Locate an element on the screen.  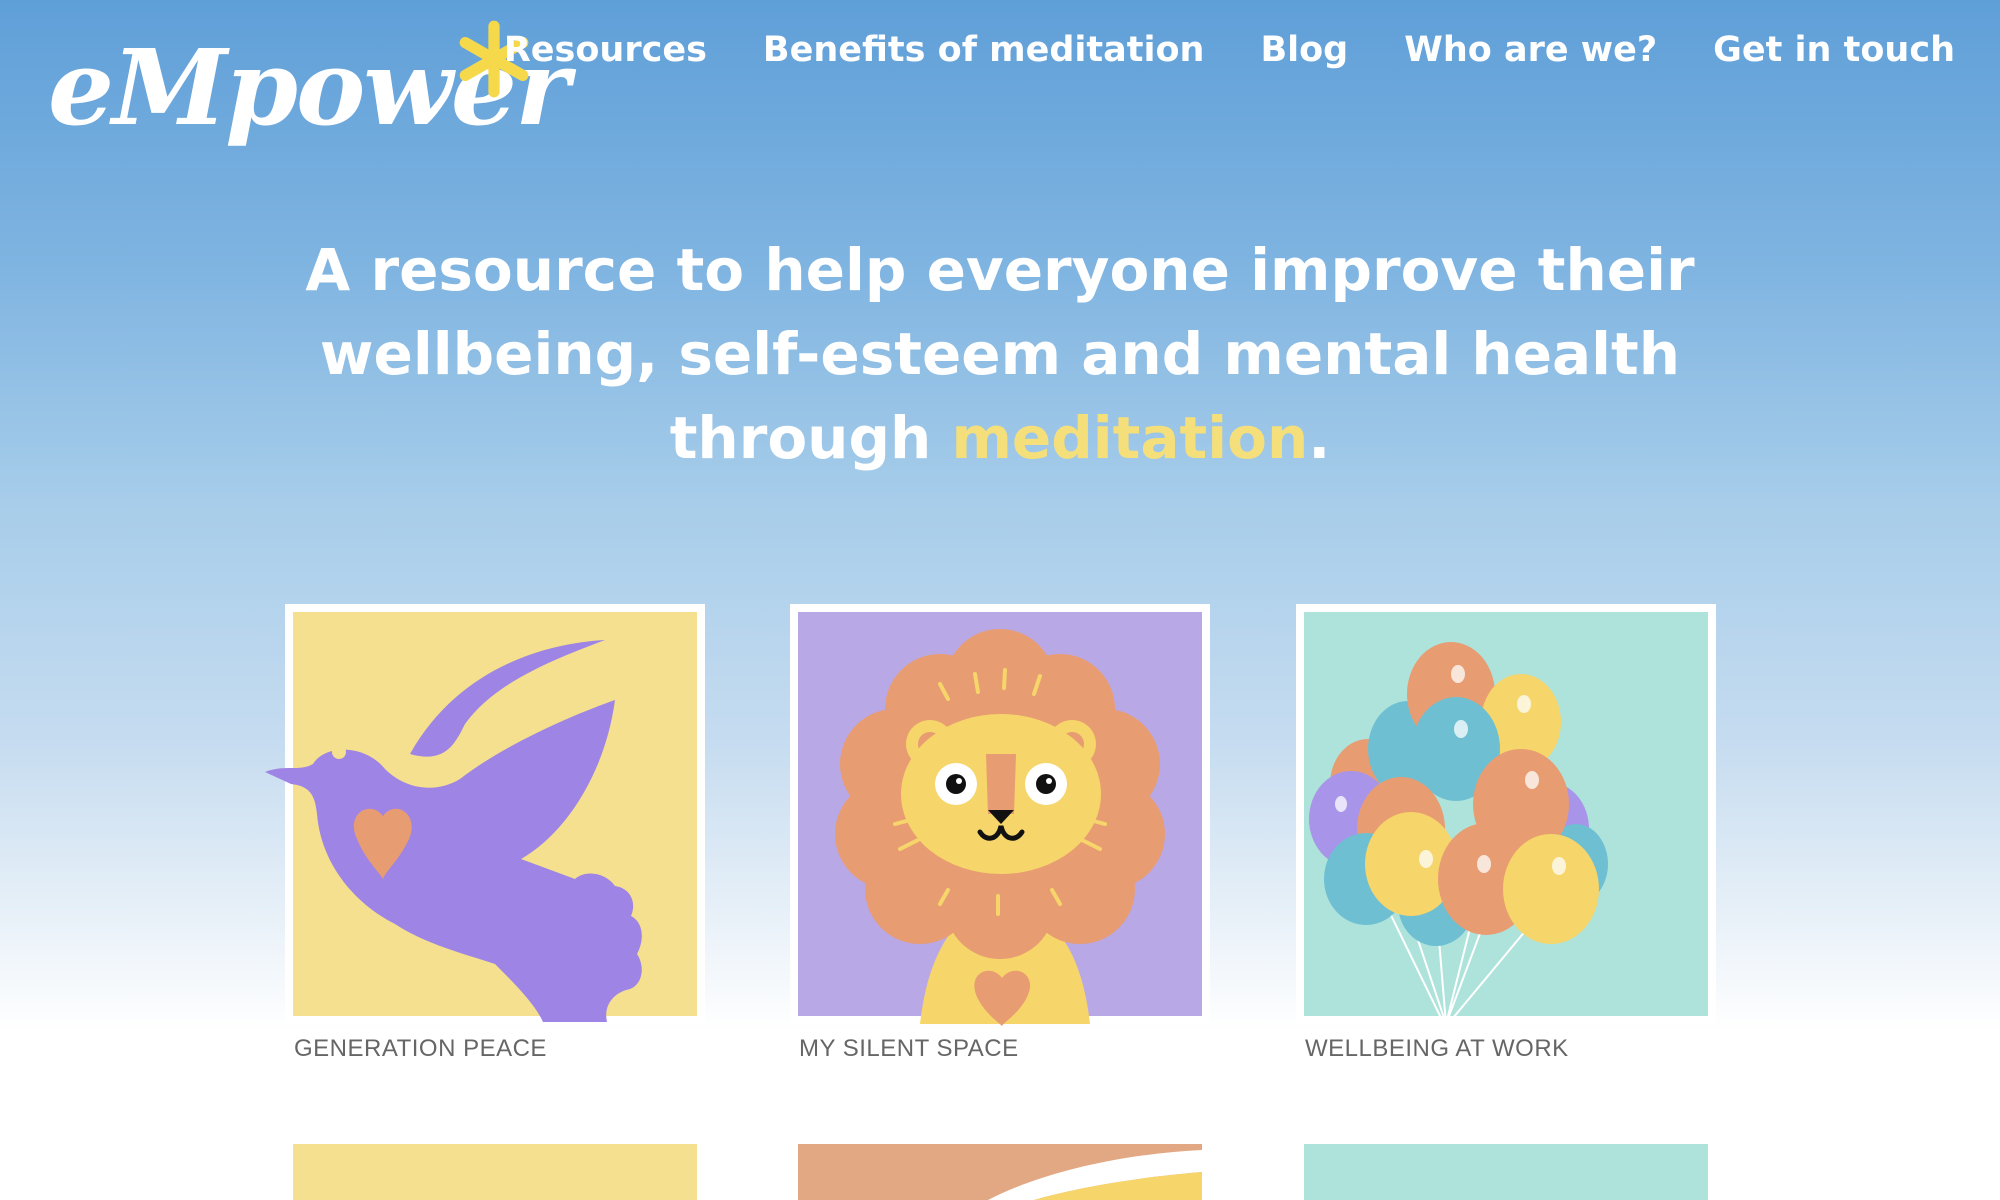
dove-with-heart-illustration is located at coordinates (453, 831).